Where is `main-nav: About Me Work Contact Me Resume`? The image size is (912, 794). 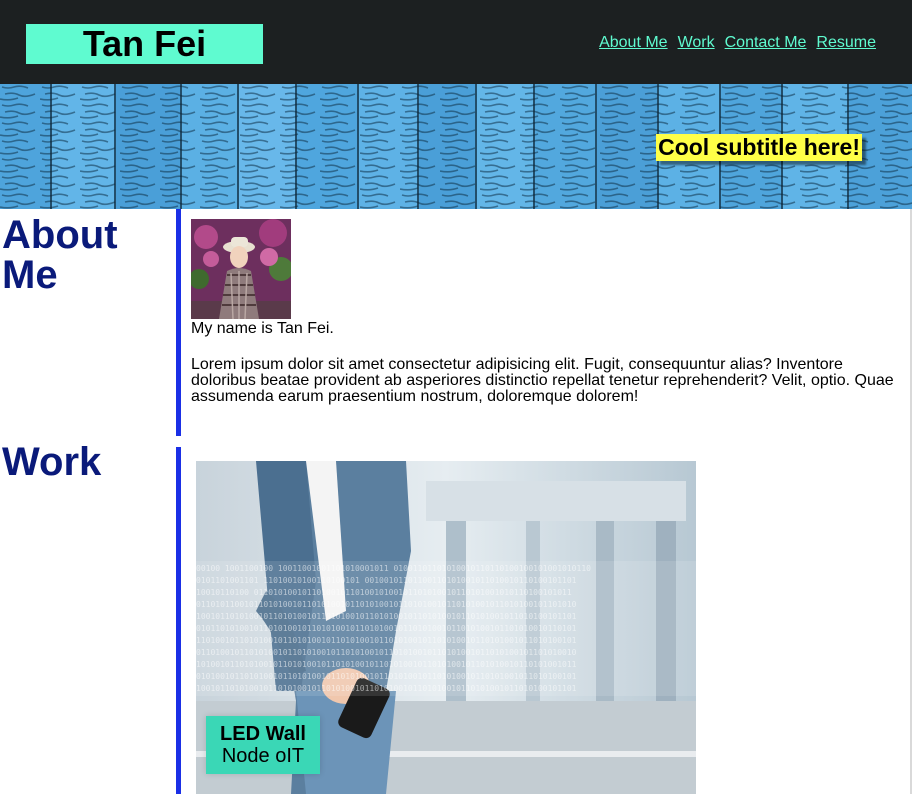 main-nav: About Me Work Contact Me Resume is located at coordinates (737, 43).